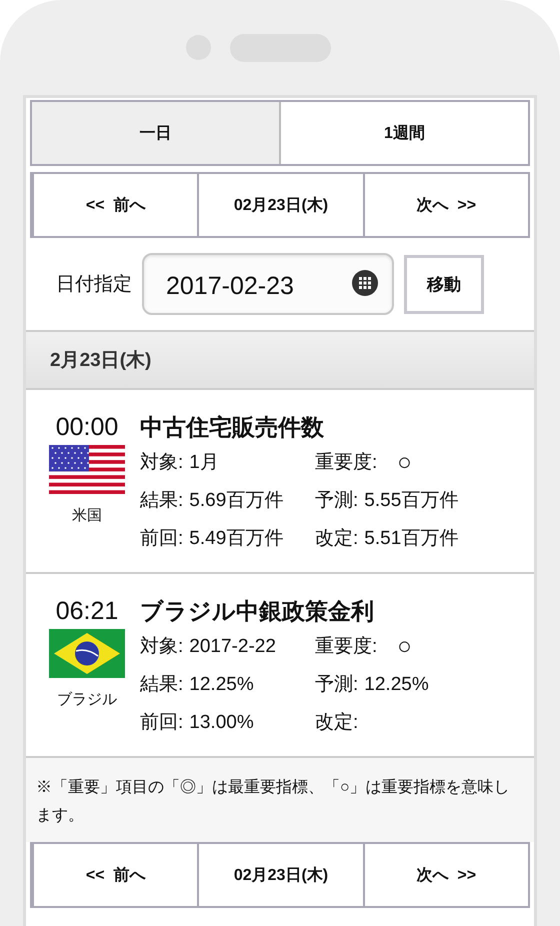  What do you see at coordinates (87, 611) in the screenshot?
I see `event-time: 06:21` at bounding box center [87, 611].